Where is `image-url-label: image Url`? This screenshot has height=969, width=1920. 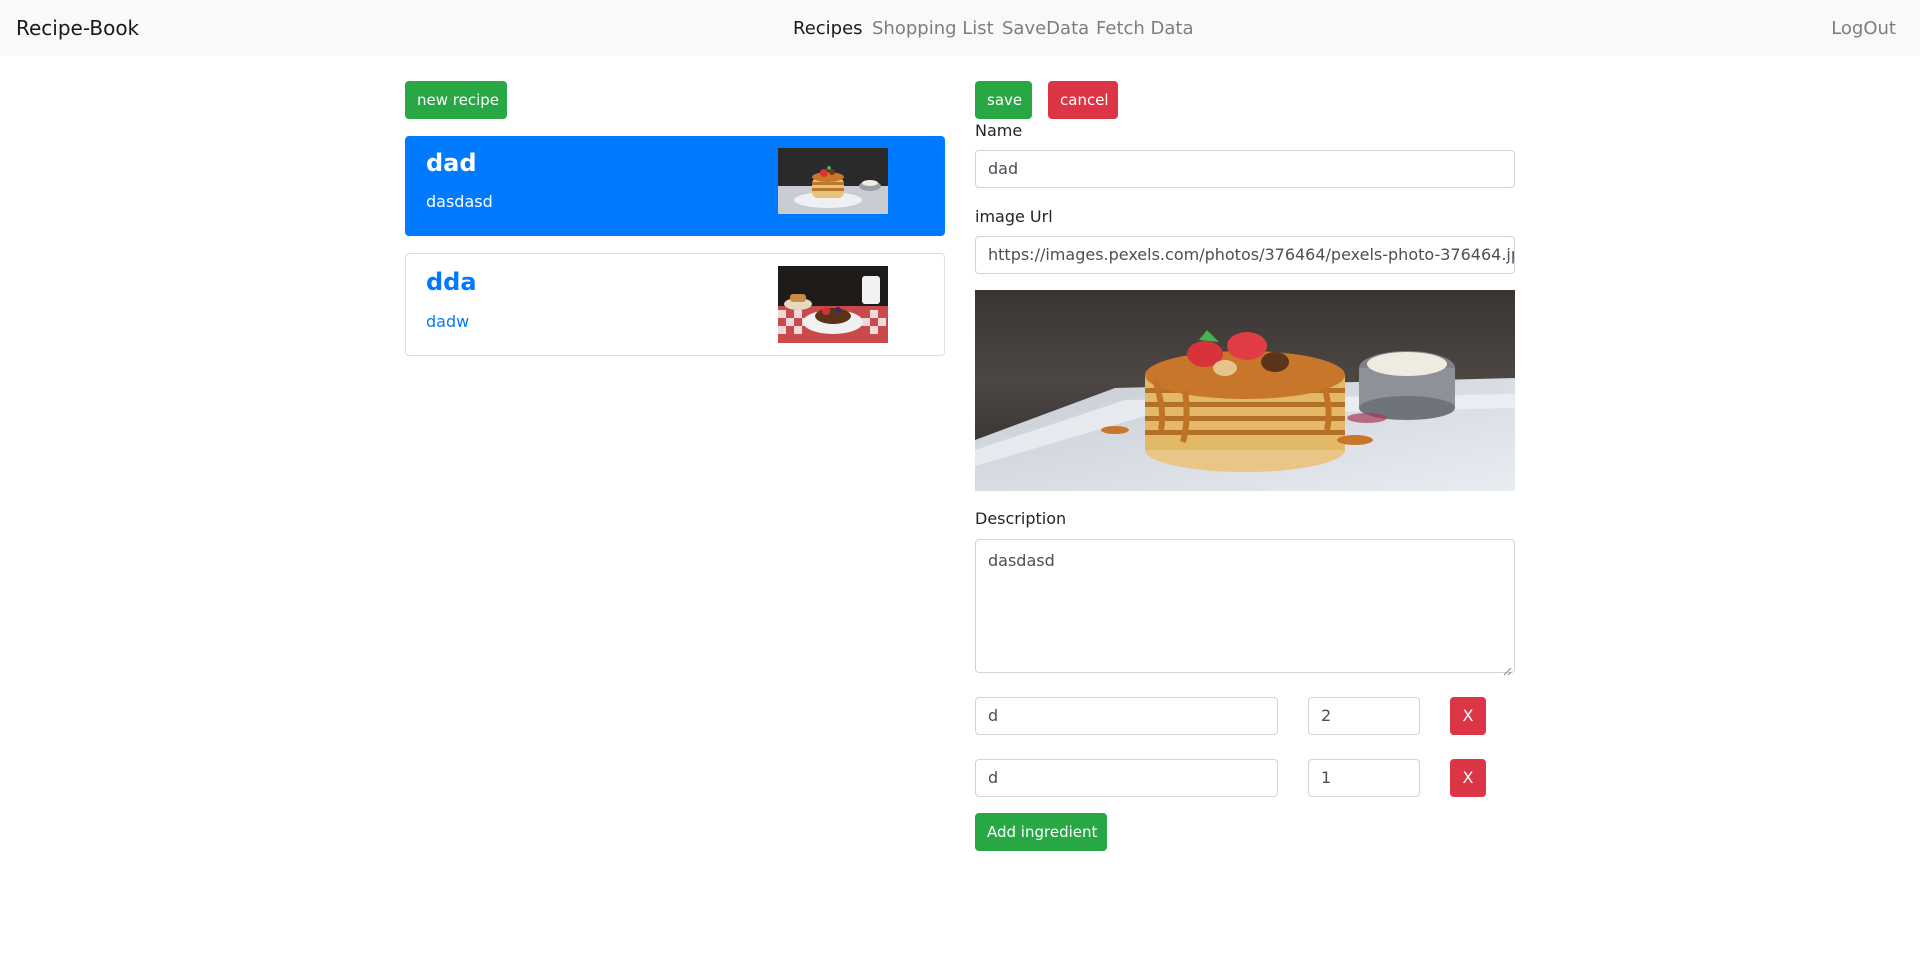 image-url-label: image Url is located at coordinates (1014, 216).